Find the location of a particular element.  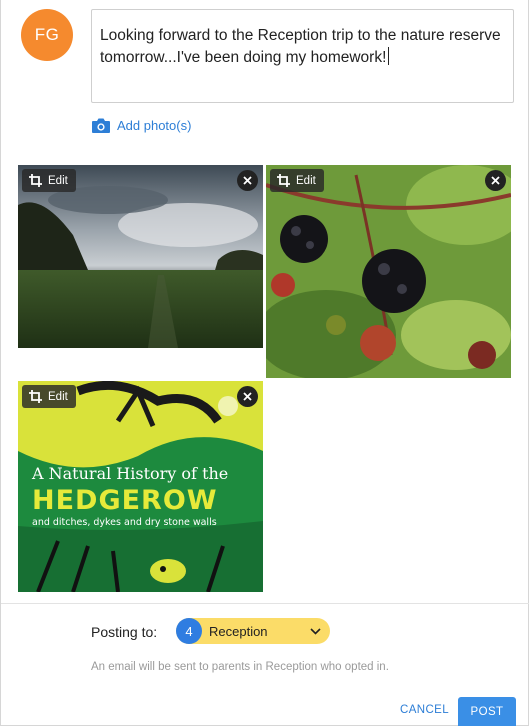

audience-selector: 4 Reception is located at coordinates (253, 631).